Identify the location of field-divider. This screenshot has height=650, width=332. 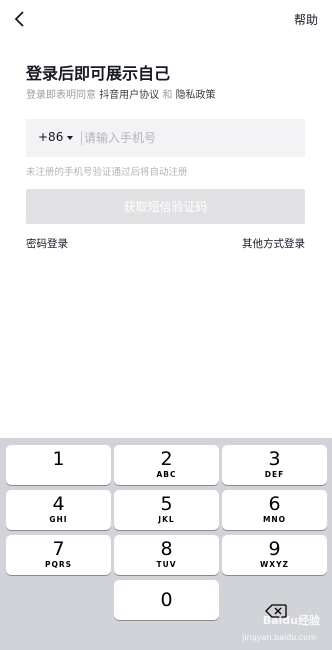
(81, 138).